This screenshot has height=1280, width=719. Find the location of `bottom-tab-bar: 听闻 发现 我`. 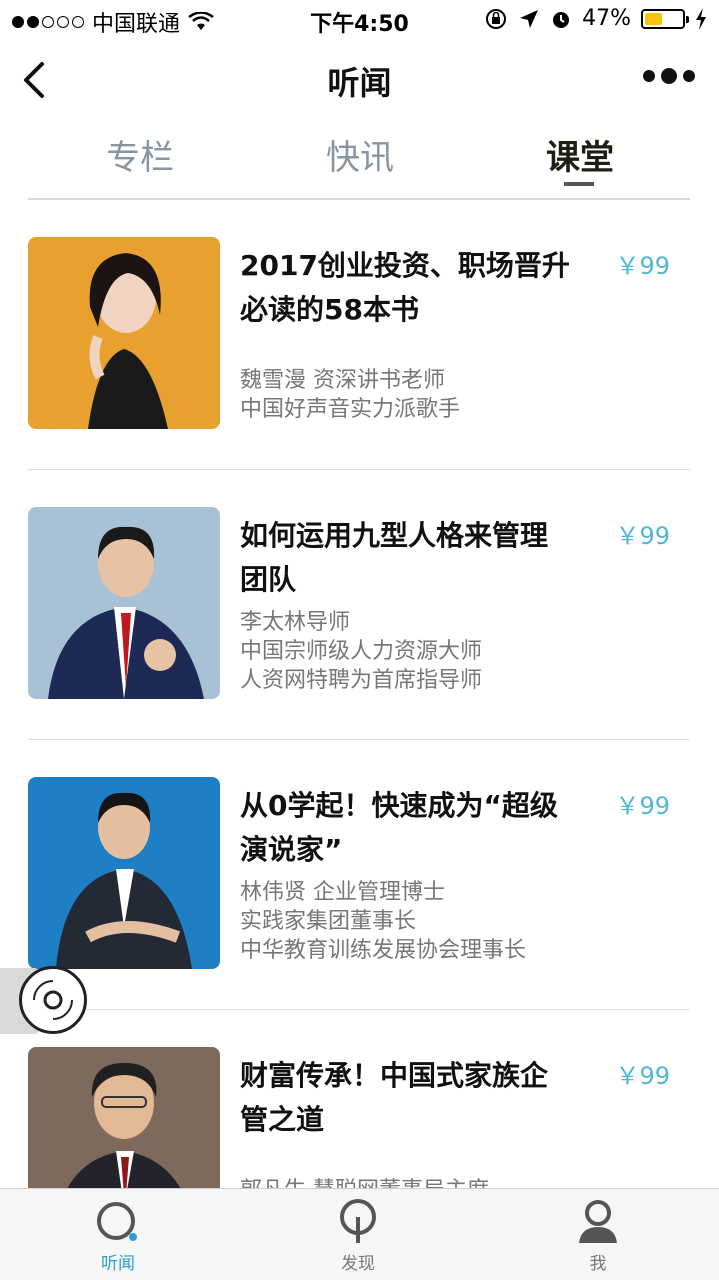

bottom-tab-bar: 听闻 发现 我 is located at coordinates (359, 1234).